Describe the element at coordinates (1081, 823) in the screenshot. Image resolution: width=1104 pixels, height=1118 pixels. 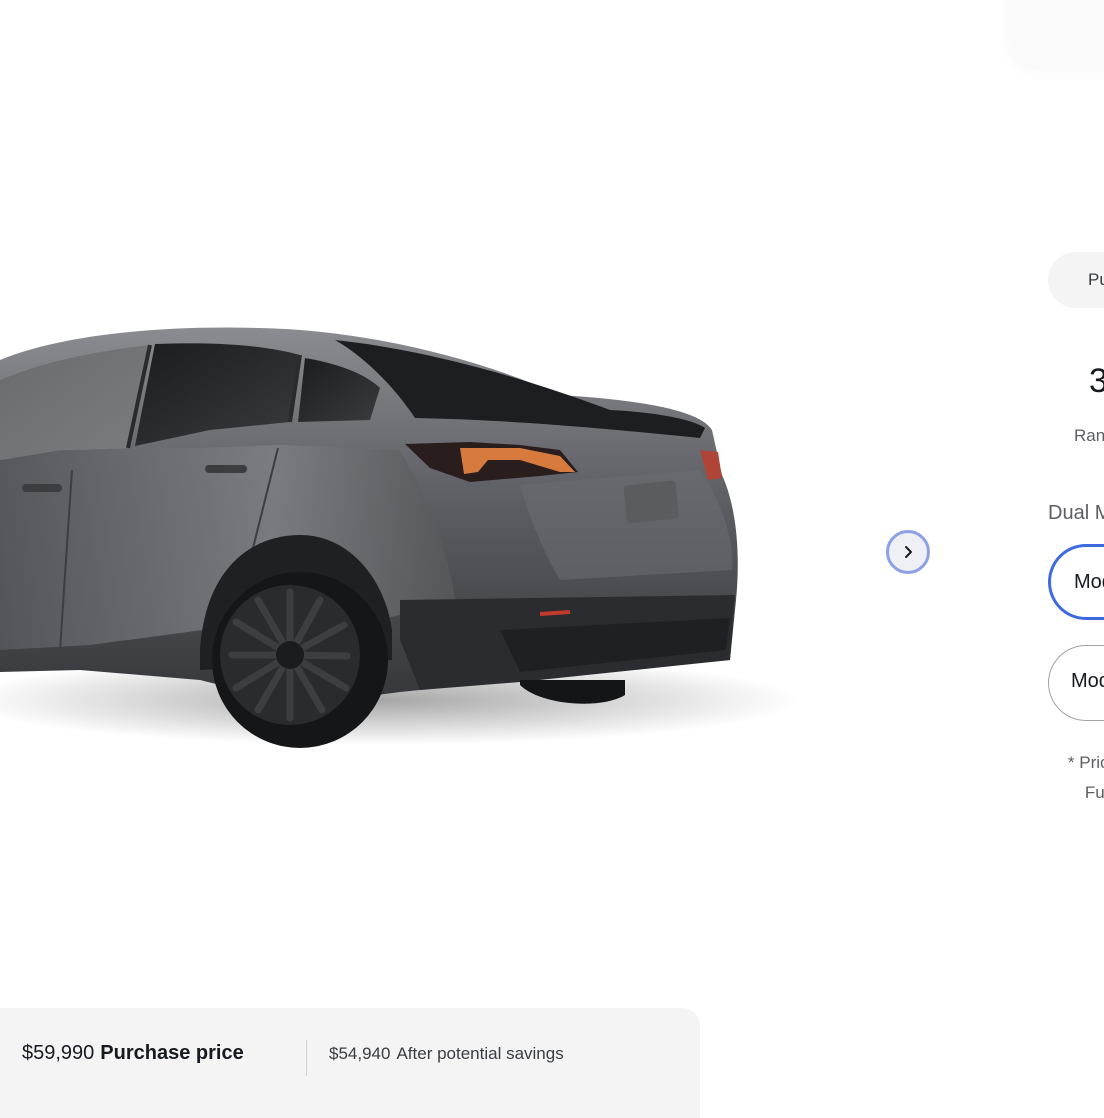
I see `disclaimer-line: s` at that location.